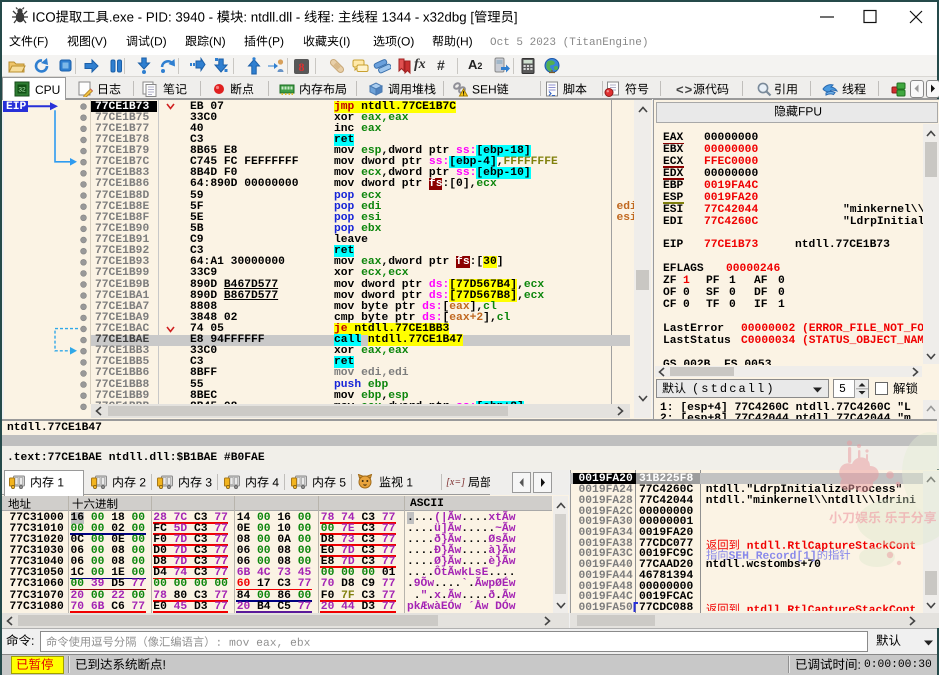 This screenshot has width=939, height=675. I want to click on svg-text: 32, so click(22, 90).